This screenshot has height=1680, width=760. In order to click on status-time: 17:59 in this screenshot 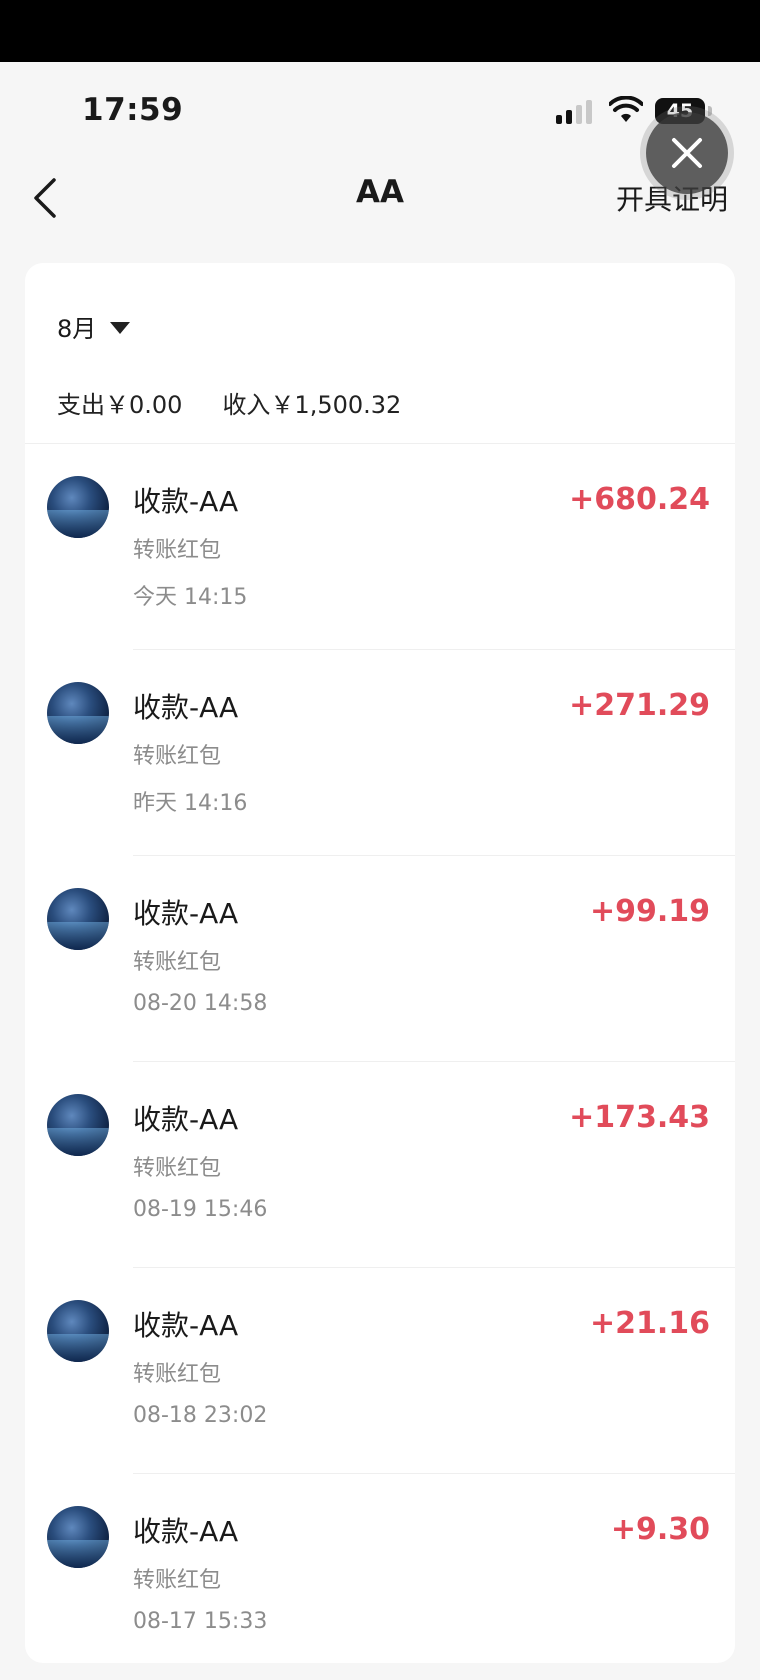, I will do `click(133, 110)`.